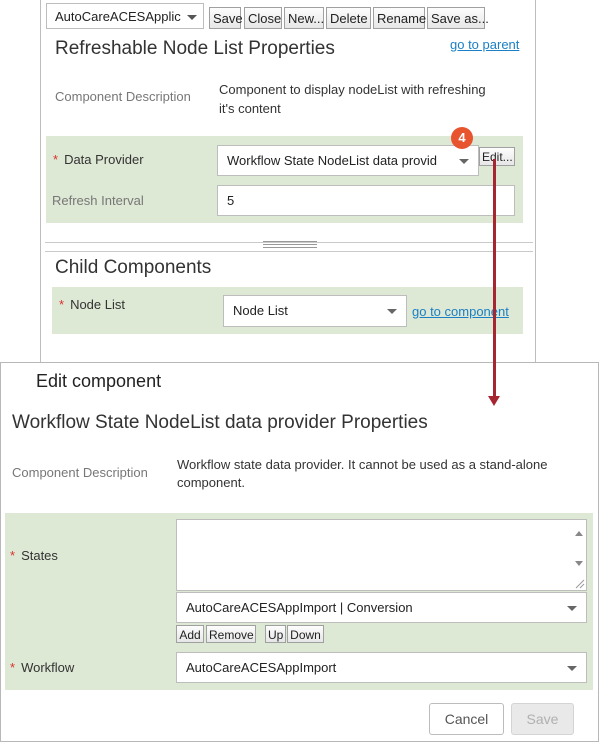 The width and height of the screenshot is (599, 742). What do you see at coordinates (195, 48) in the screenshot?
I see `page-title: Refreshable Node List Properties` at bounding box center [195, 48].